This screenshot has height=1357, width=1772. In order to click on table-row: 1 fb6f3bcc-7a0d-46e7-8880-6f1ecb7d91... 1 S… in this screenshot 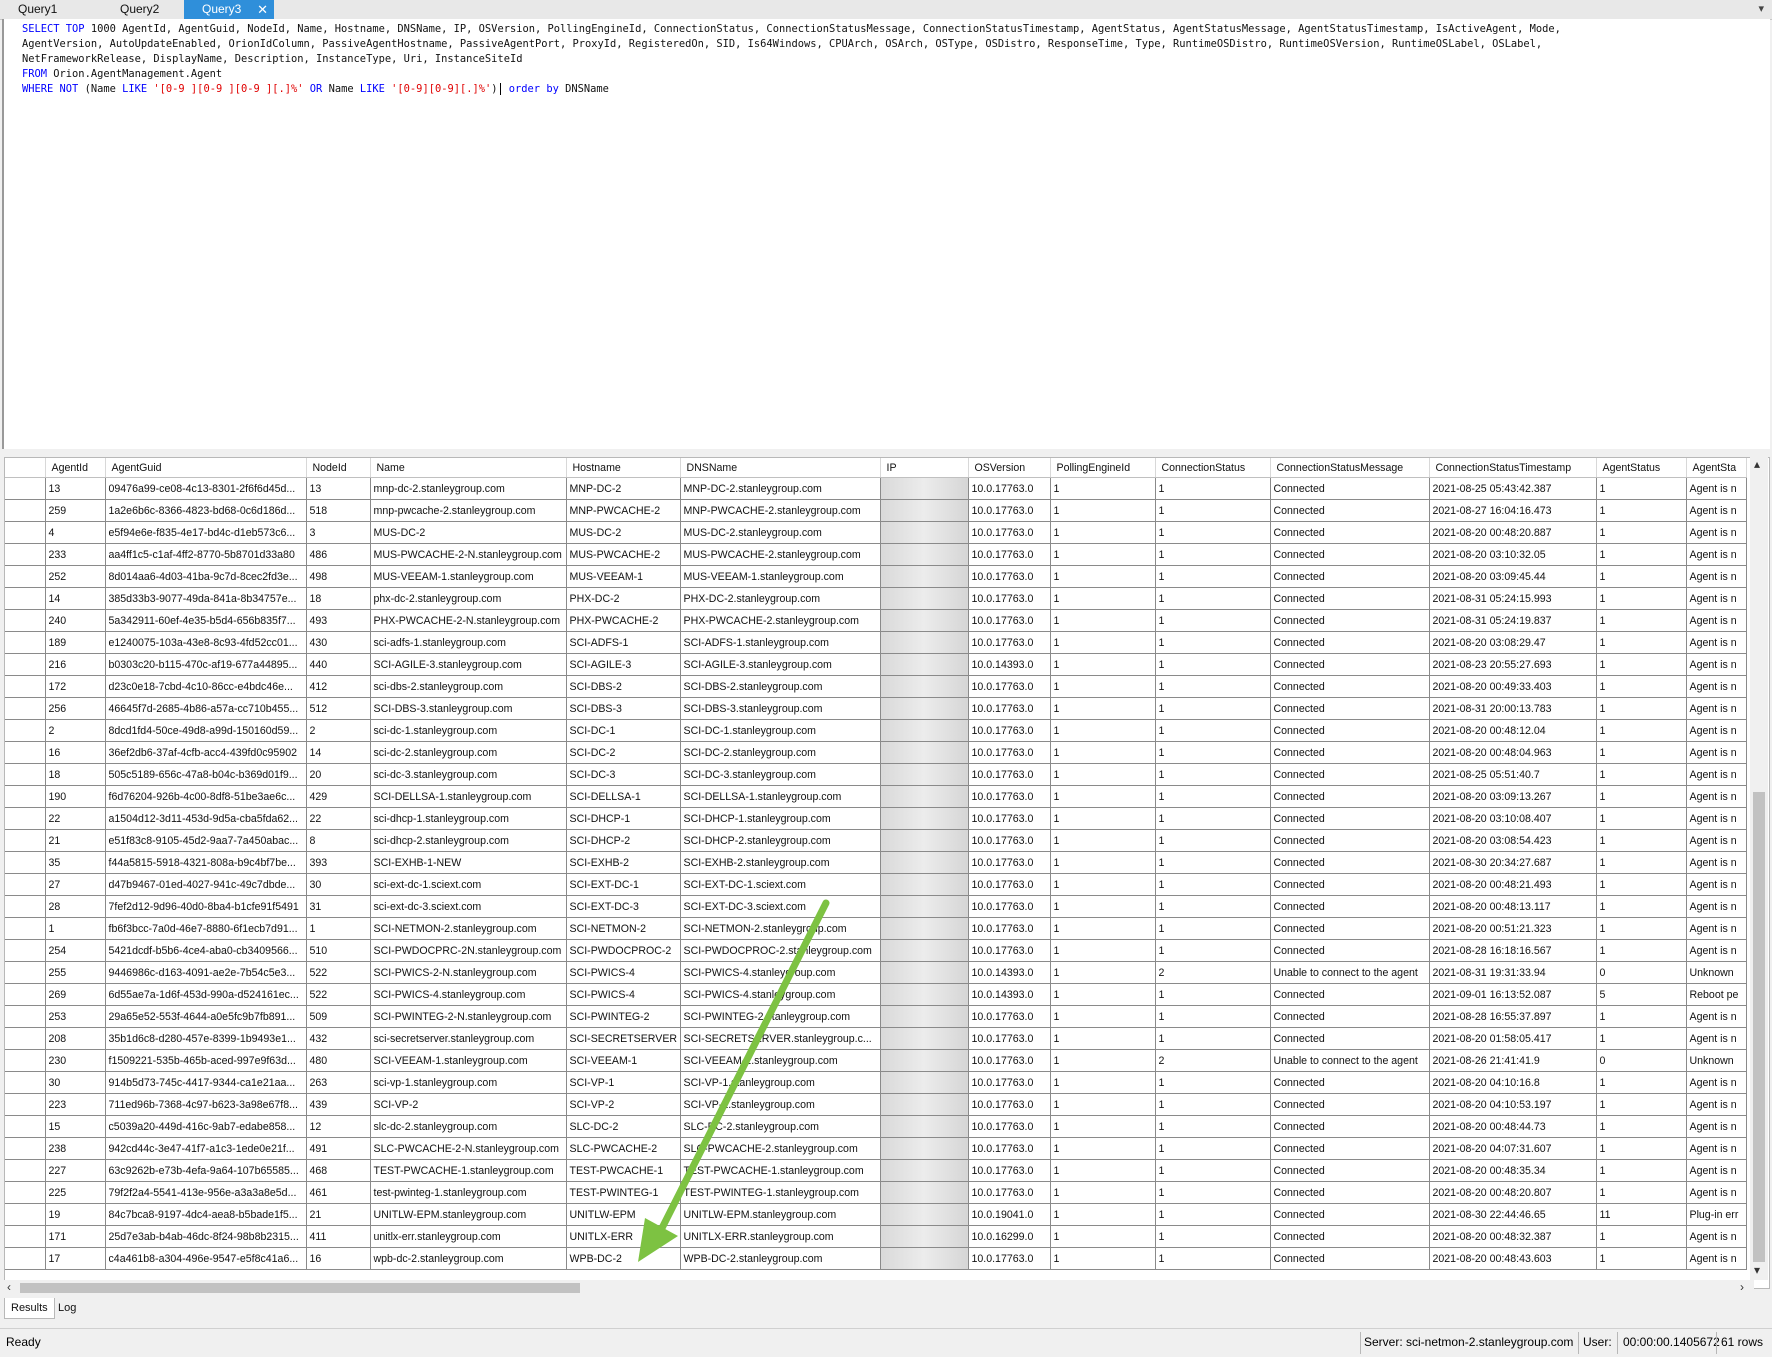, I will do `click(876, 928)`.